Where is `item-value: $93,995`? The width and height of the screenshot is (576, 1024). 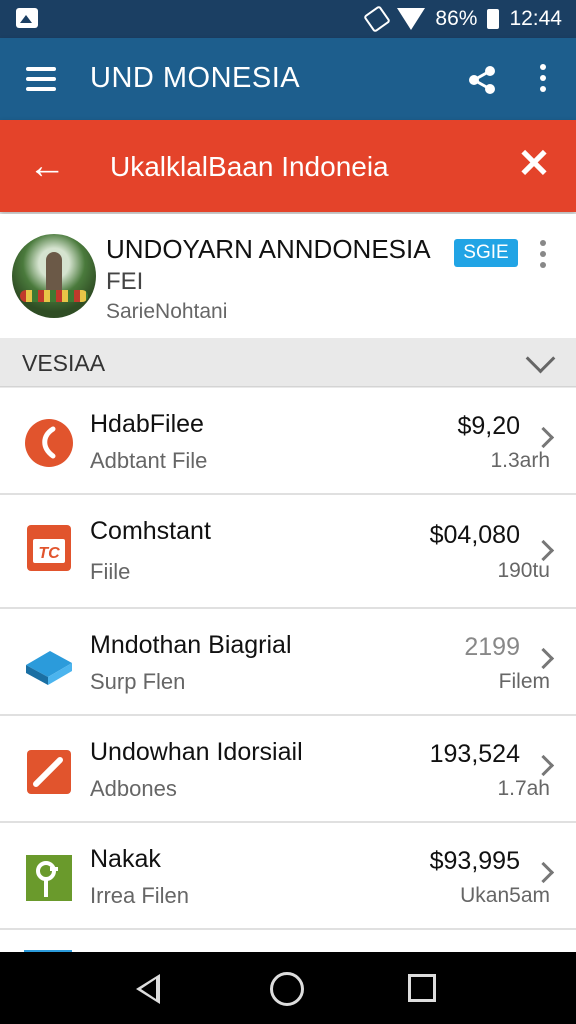 item-value: $93,995 is located at coordinates (474, 861).